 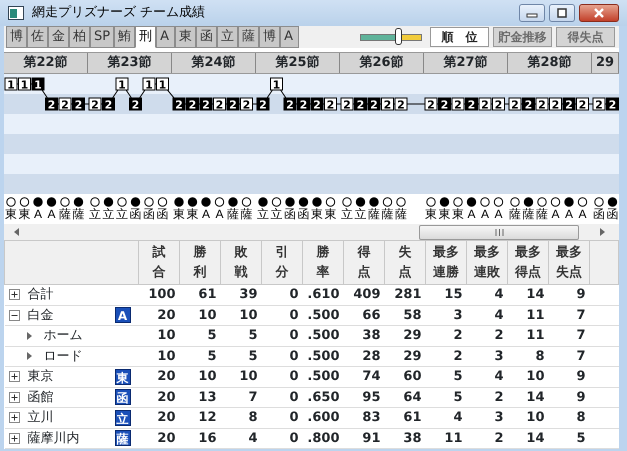 What do you see at coordinates (569, 438) in the screenshot?
I see `table-cell: 5` at bounding box center [569, 438].